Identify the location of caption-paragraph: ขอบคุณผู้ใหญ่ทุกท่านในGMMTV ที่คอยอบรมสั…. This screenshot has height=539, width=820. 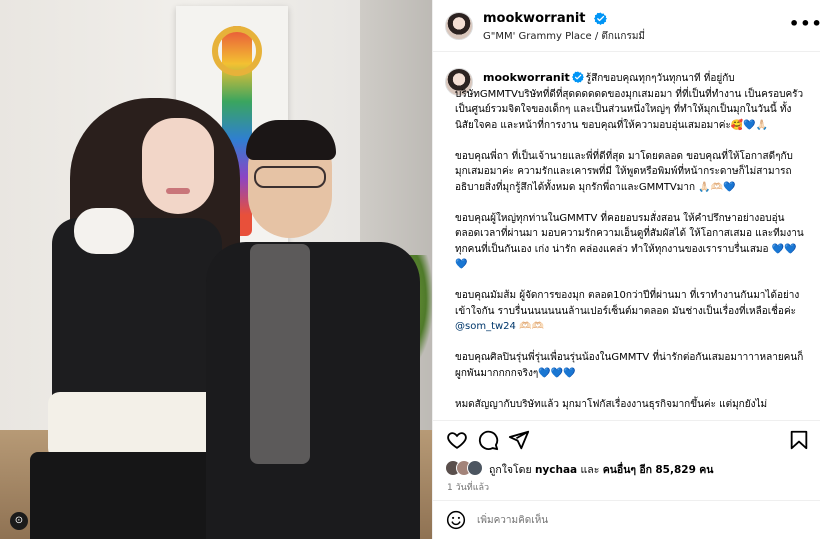
(629, 241).